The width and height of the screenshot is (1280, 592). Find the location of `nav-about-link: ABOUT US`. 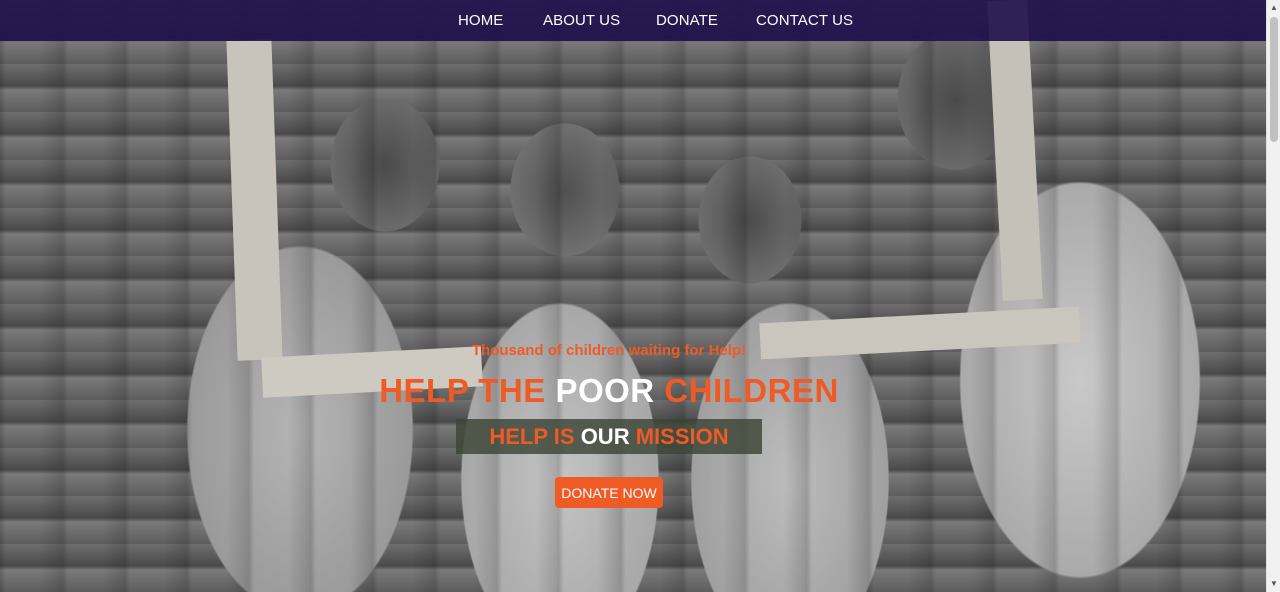

nav-about-link: ABOUT US is located at coordinates (581, 20).